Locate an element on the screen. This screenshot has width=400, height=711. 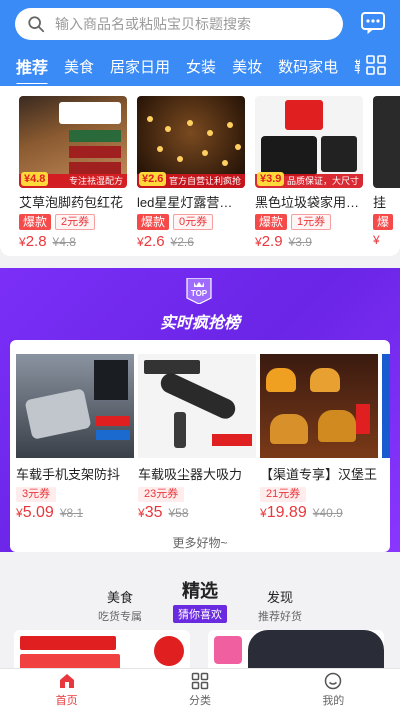
tab-women: 女装 is located at coordinates (201, 66).